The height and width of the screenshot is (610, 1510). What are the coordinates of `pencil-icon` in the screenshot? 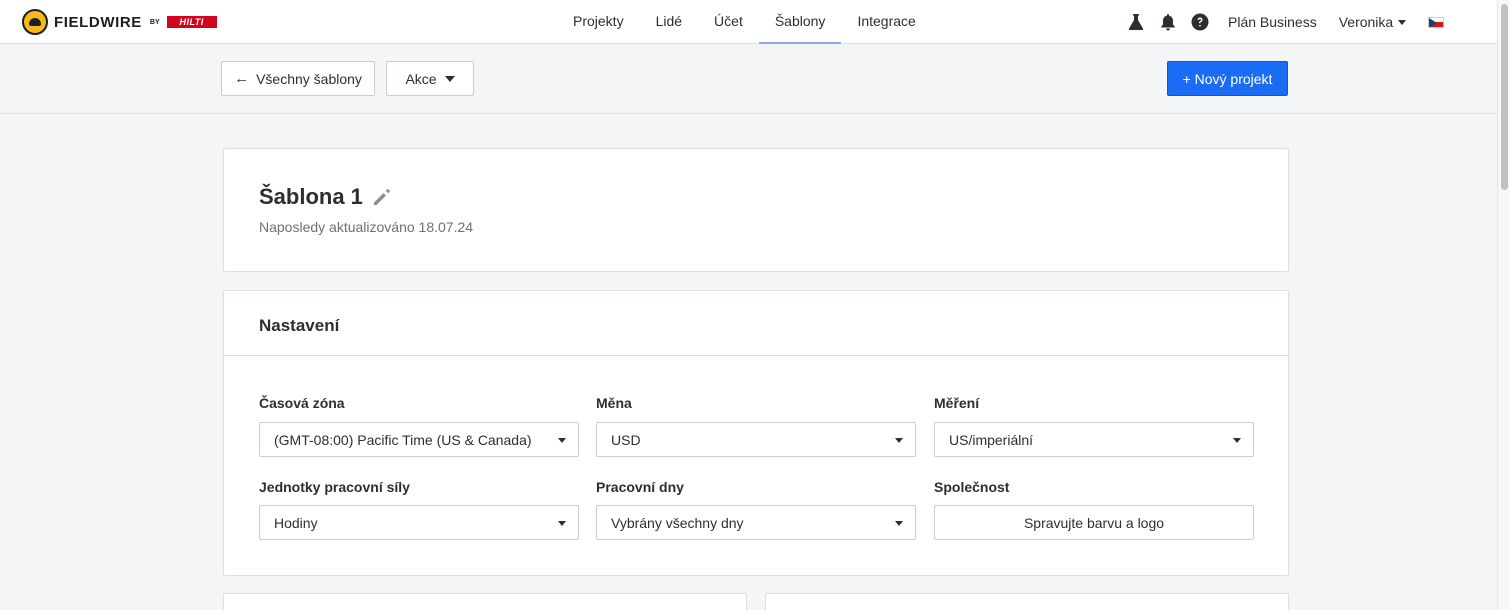 It's located at (382, 197).